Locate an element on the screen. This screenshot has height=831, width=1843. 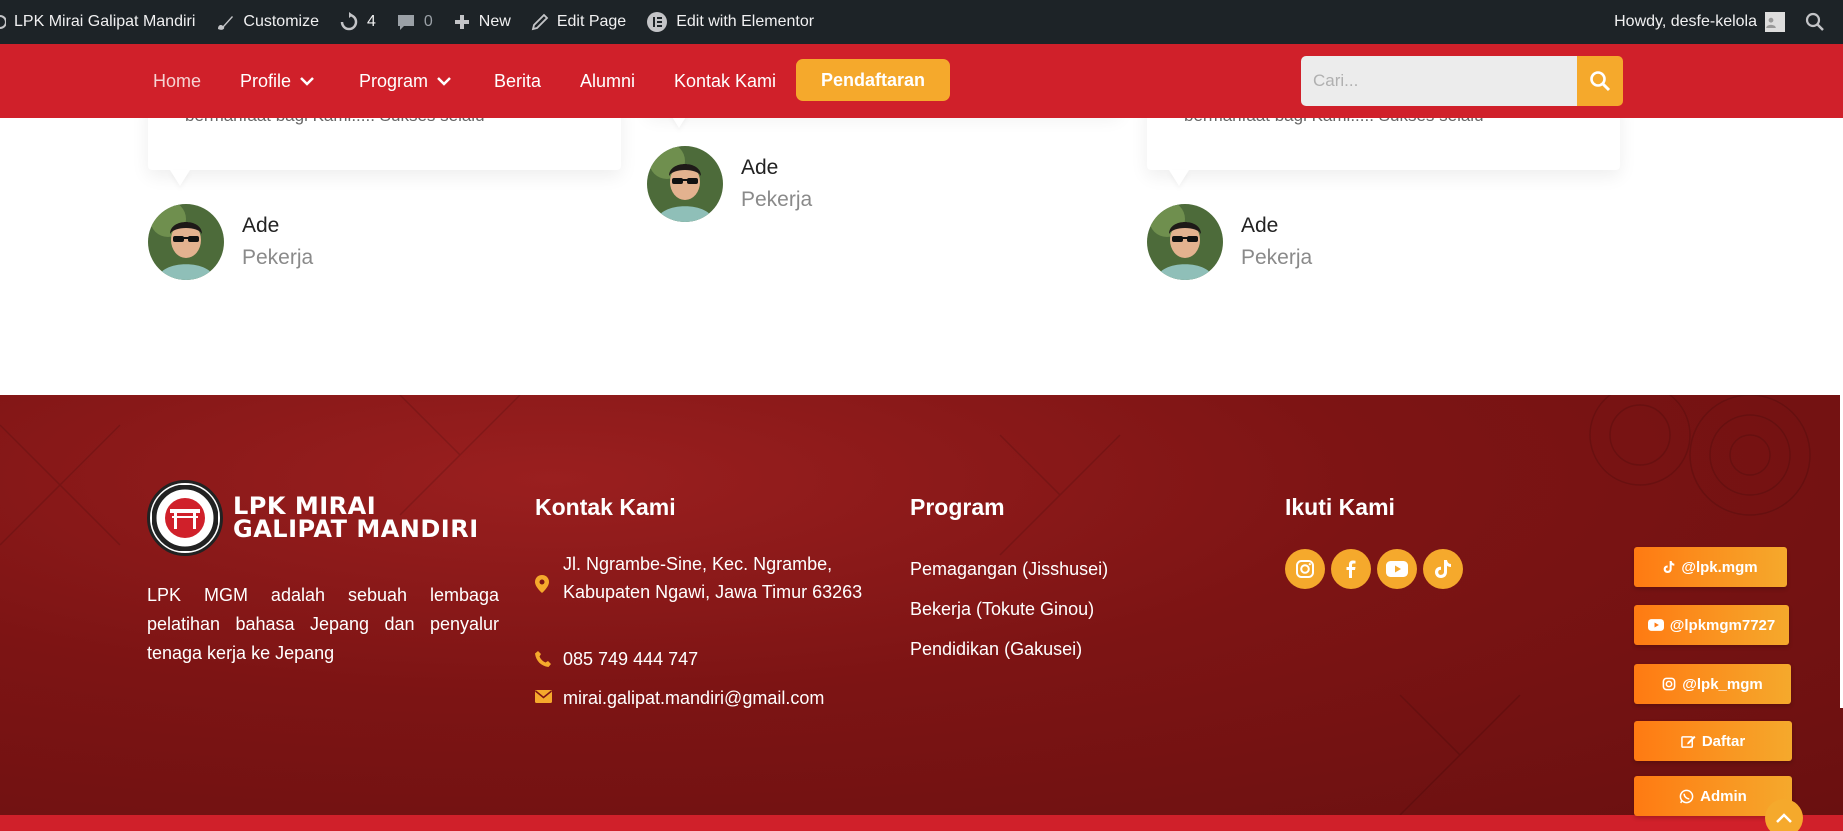
comments-link: 0 is located at coordinates (414, 22).